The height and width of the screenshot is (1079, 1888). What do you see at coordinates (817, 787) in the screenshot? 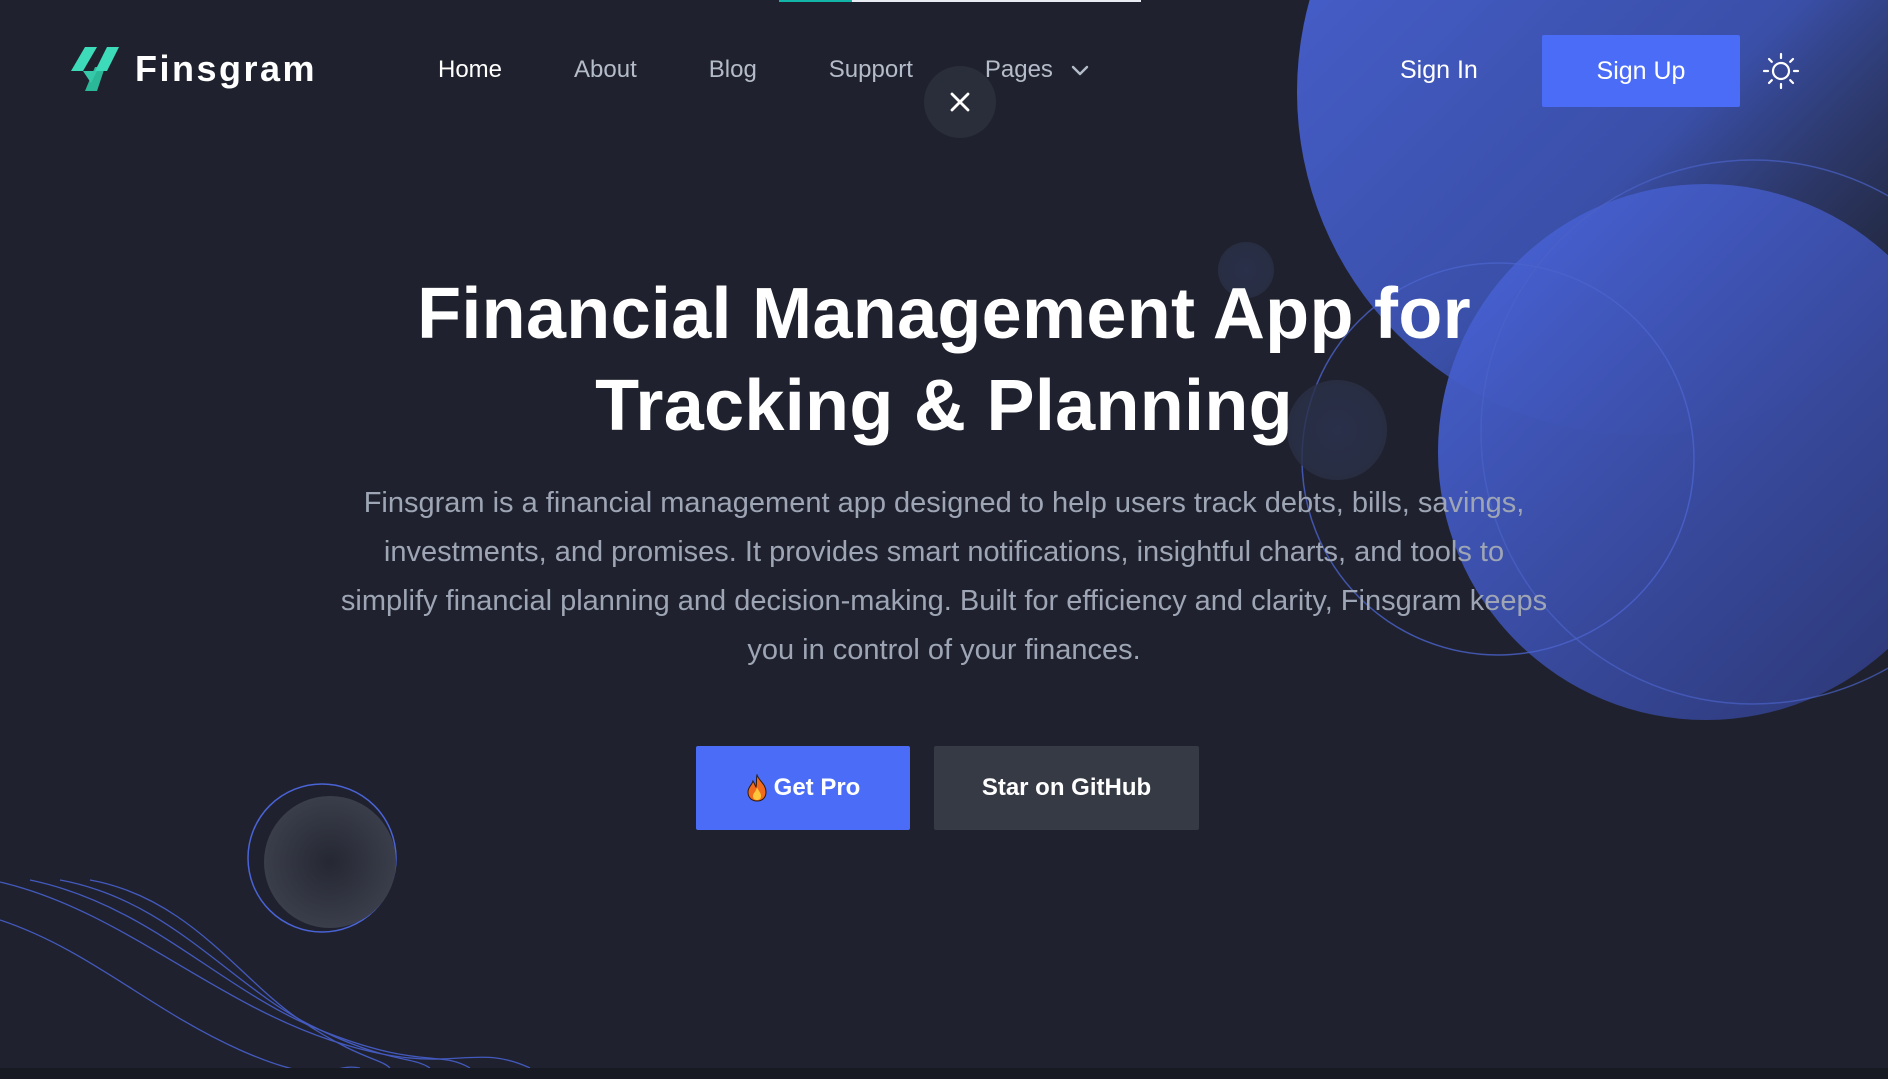
I see `get-pro-label: Get Pro` at bounding box center [817, 787].